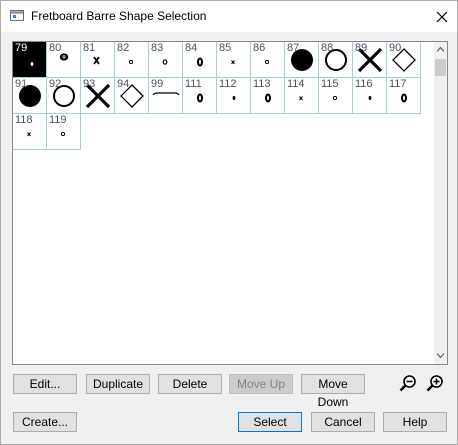 The height and width of the screenshot is (445, 458). What do you see at coordinates (234, 60) in the screenshot?
I see `shape-cell: 85` at bounding box center [234, 60].